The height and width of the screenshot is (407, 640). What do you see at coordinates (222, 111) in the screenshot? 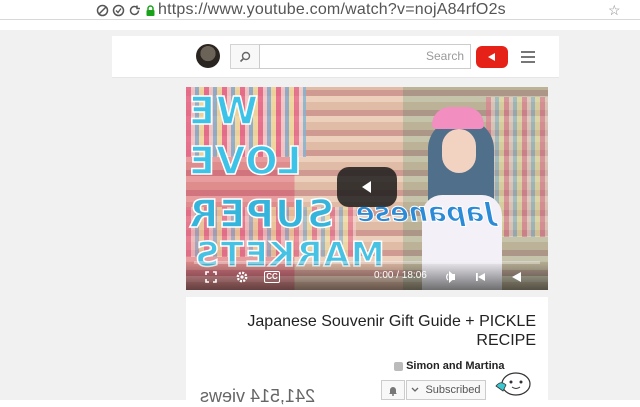
I see `overlay-line-1: WE` at bounding box center [222, 111].